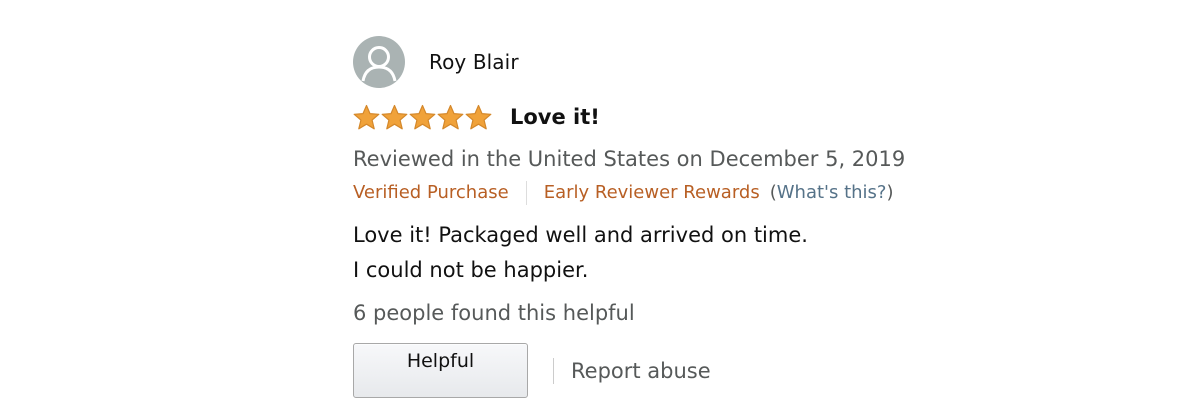 This screenshot has width=1181, height=419. I want to click on whats-this-open-paren: (, so click(773, 192).